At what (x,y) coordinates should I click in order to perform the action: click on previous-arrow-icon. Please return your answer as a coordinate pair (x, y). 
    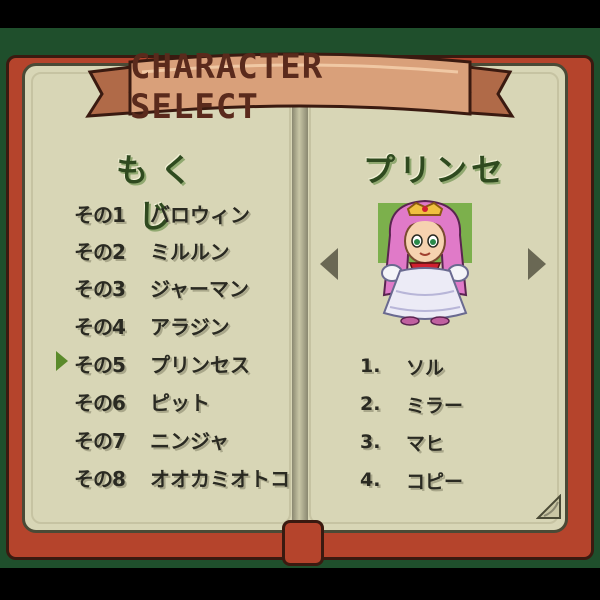
    Looking at the image, I should click on (329, 264).